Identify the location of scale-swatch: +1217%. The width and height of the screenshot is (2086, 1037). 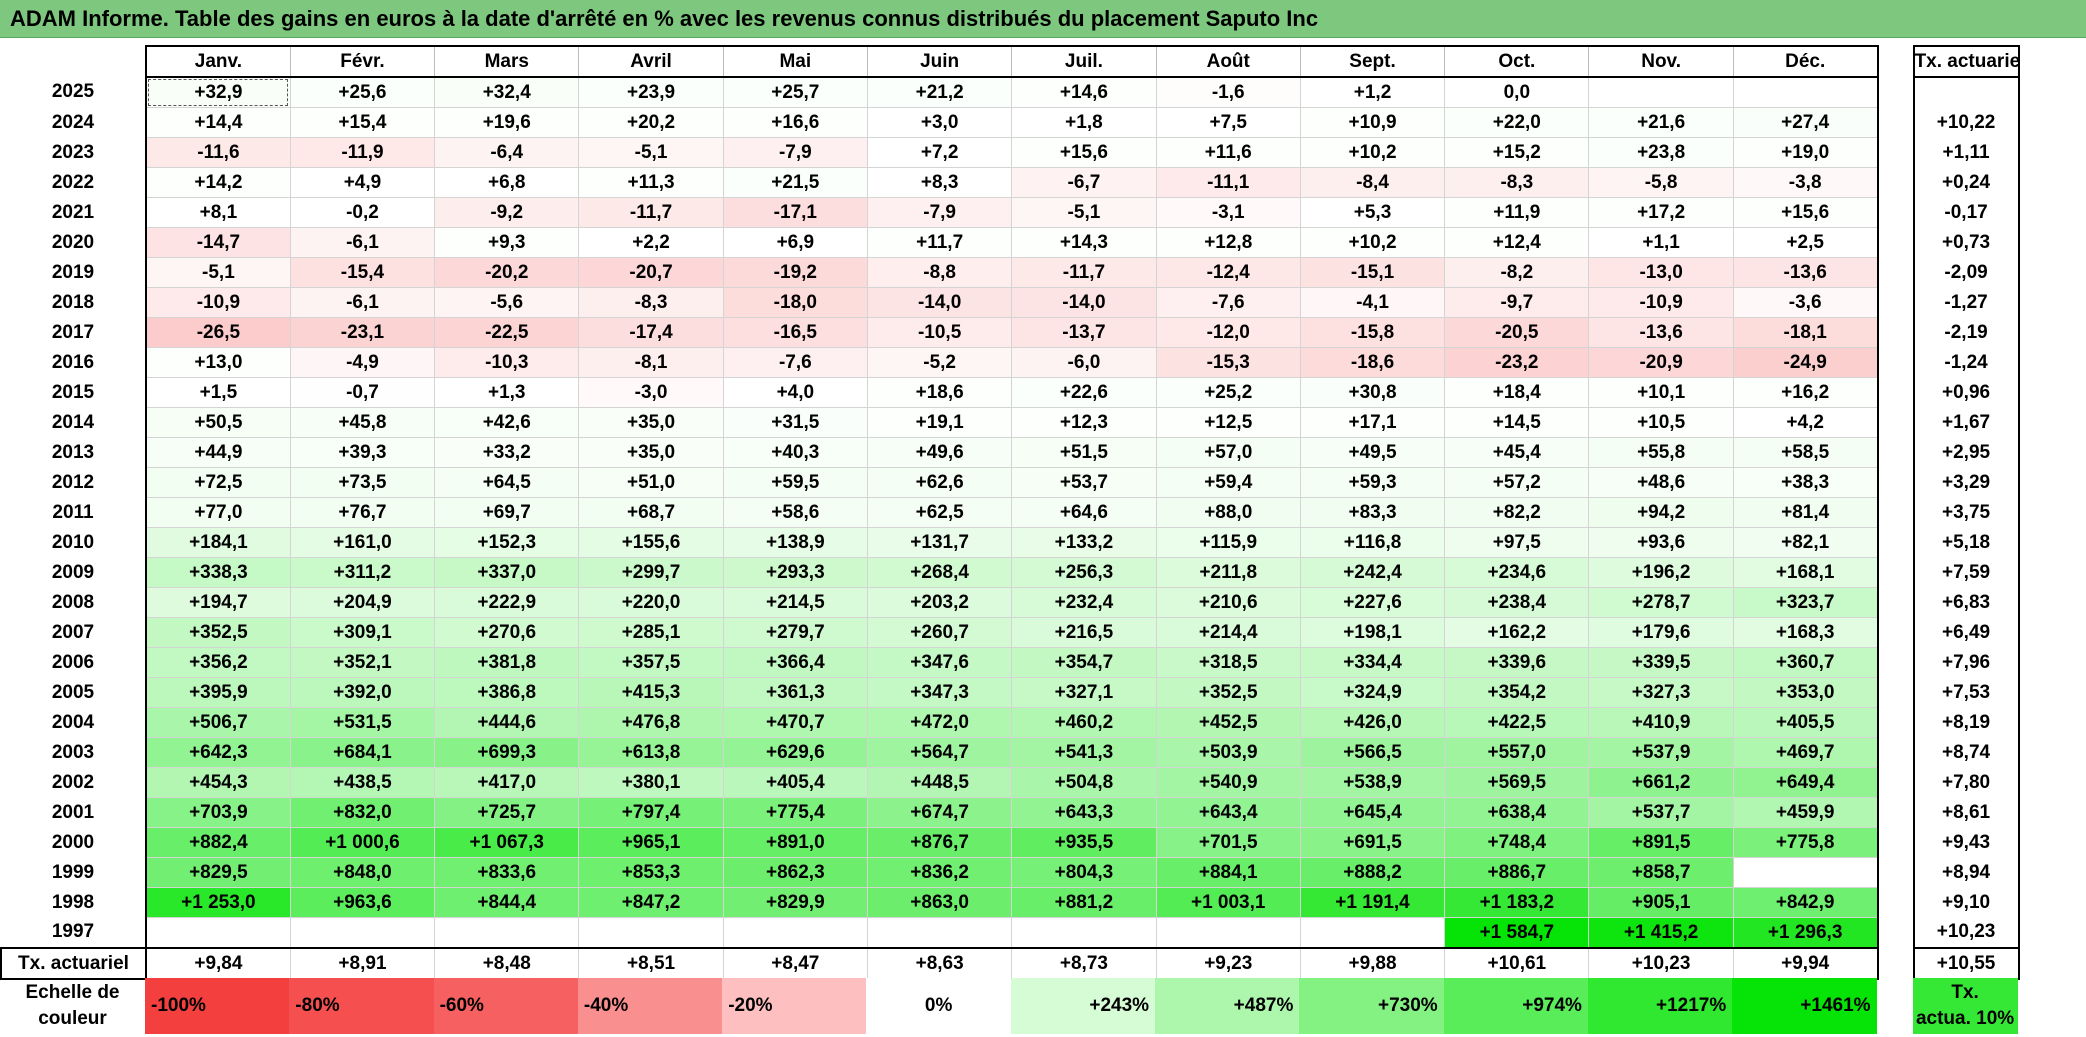
(1660, 1006).